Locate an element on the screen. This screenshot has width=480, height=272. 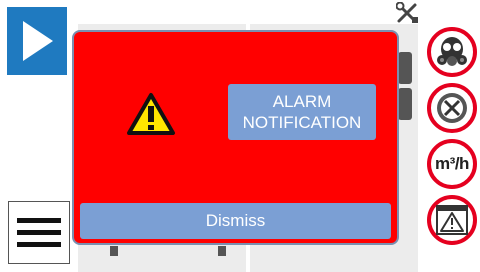
fan-stop-button is located at coordinates (452, 108).